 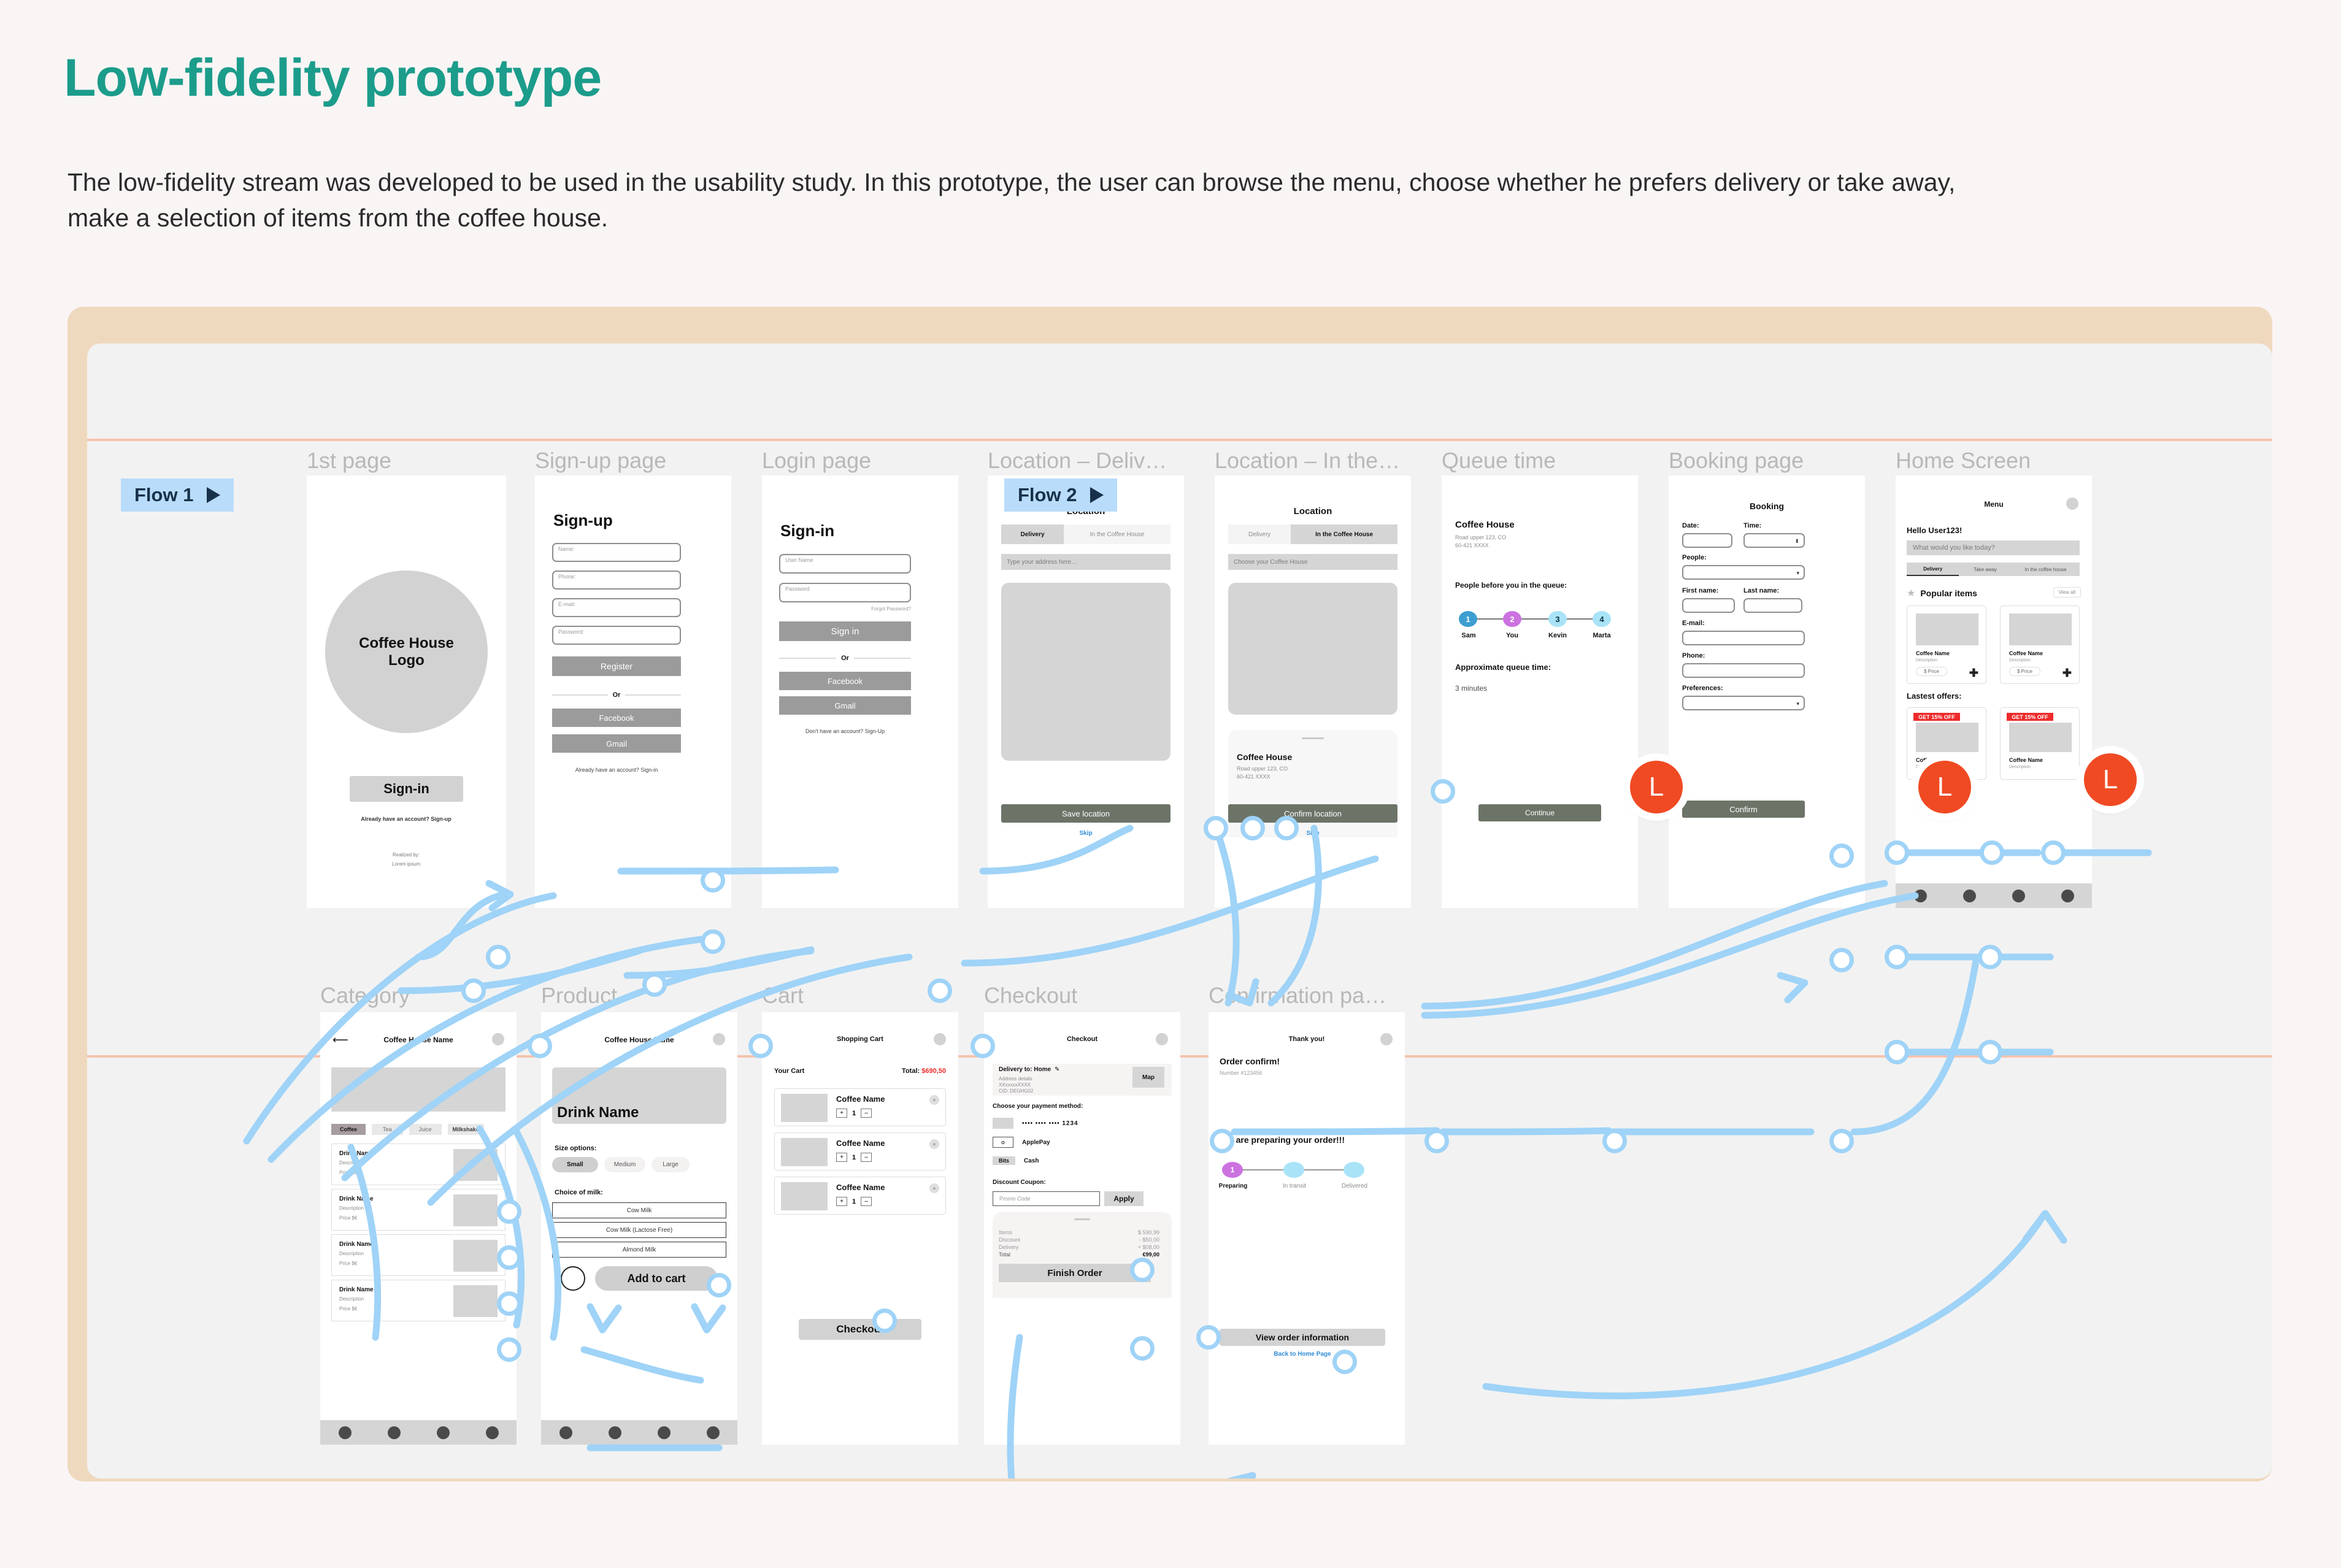 I want to click on booking-confirm-button: Confirm, so click(x=1743, y=809).